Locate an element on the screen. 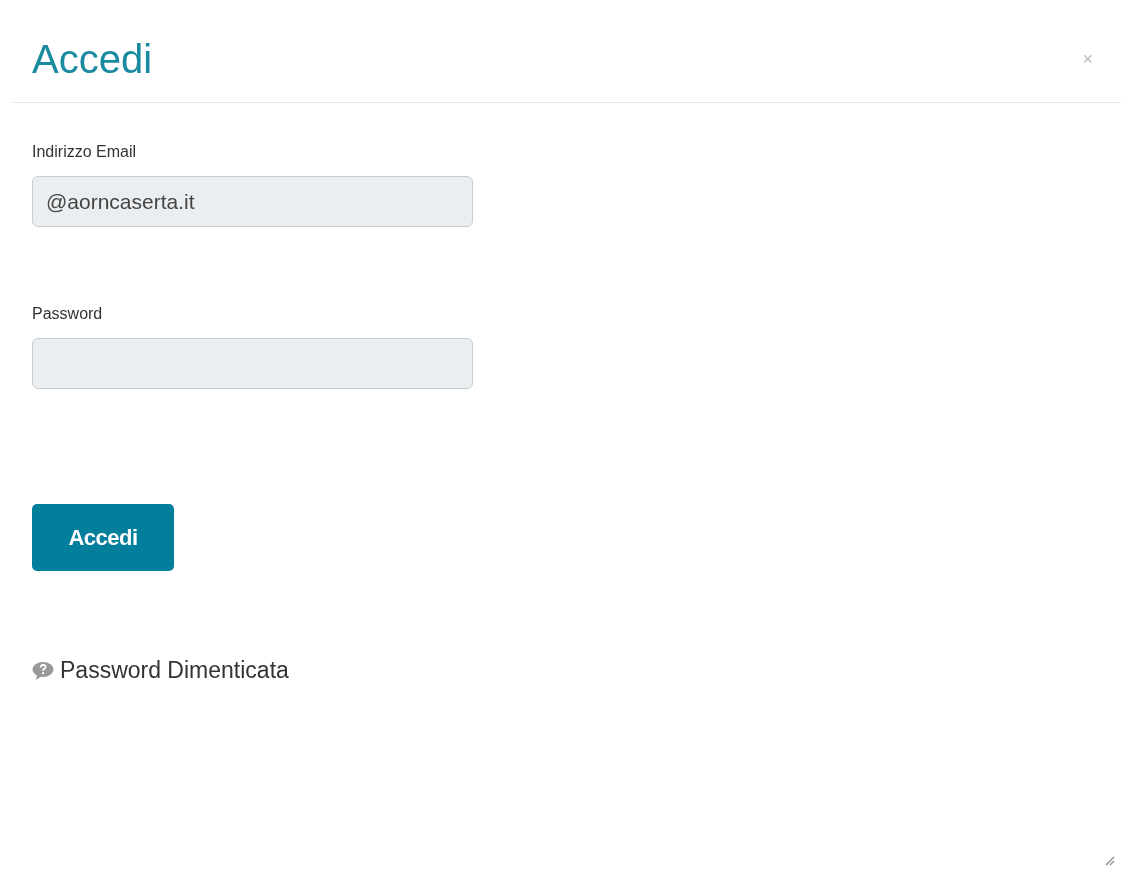  field-label: Password is located at coordinates (67, 314).